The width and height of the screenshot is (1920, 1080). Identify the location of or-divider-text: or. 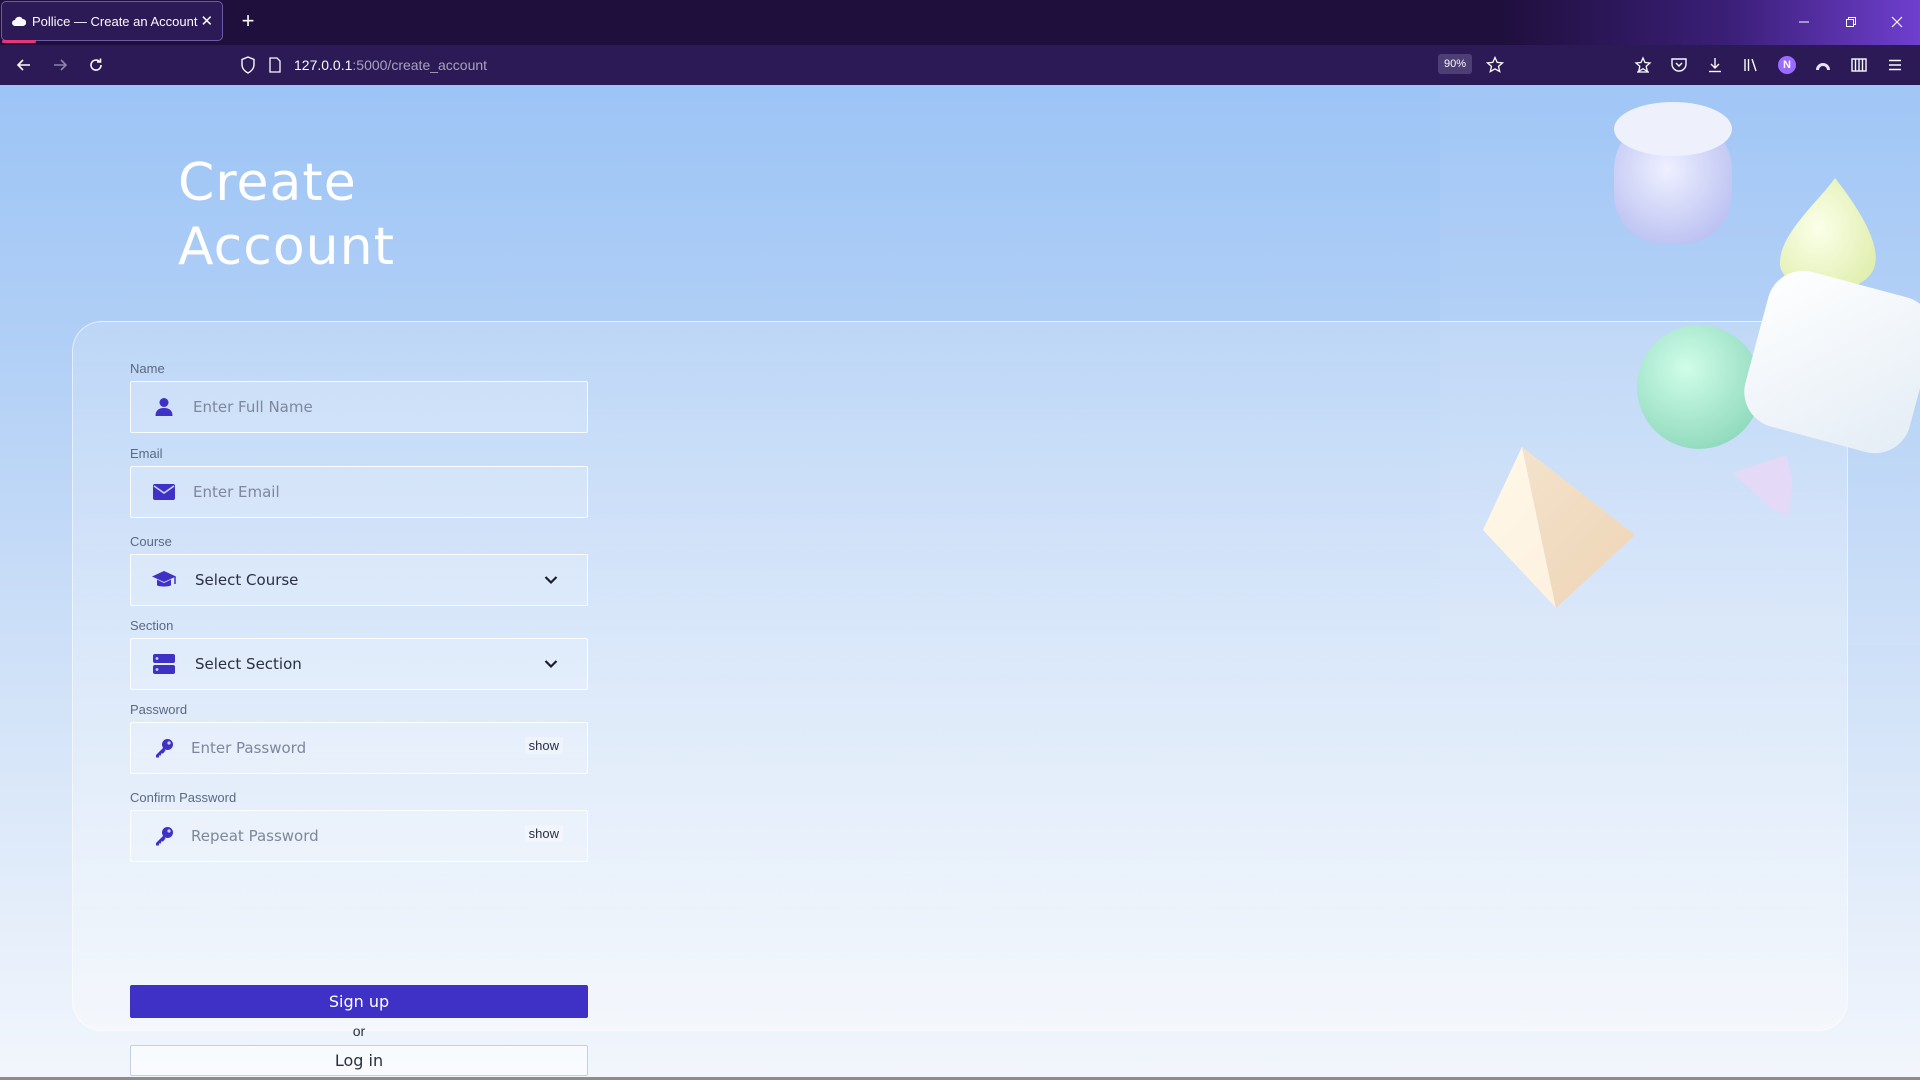
(359, 1031).